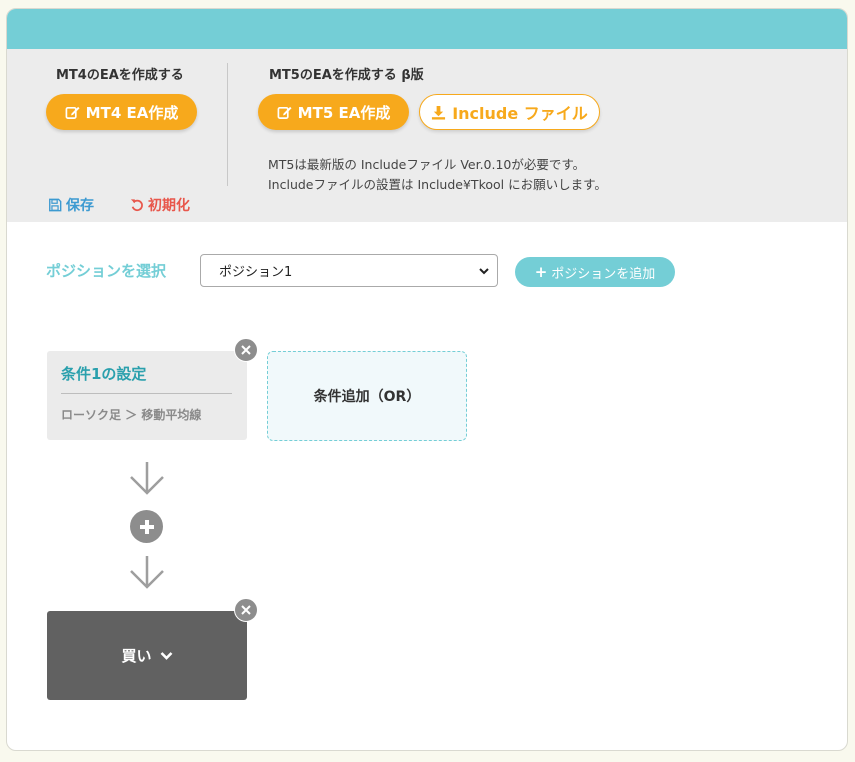 The width and height of the screenshot is (855, 762). I want to click on save-label: 保存, so click(80, 206).